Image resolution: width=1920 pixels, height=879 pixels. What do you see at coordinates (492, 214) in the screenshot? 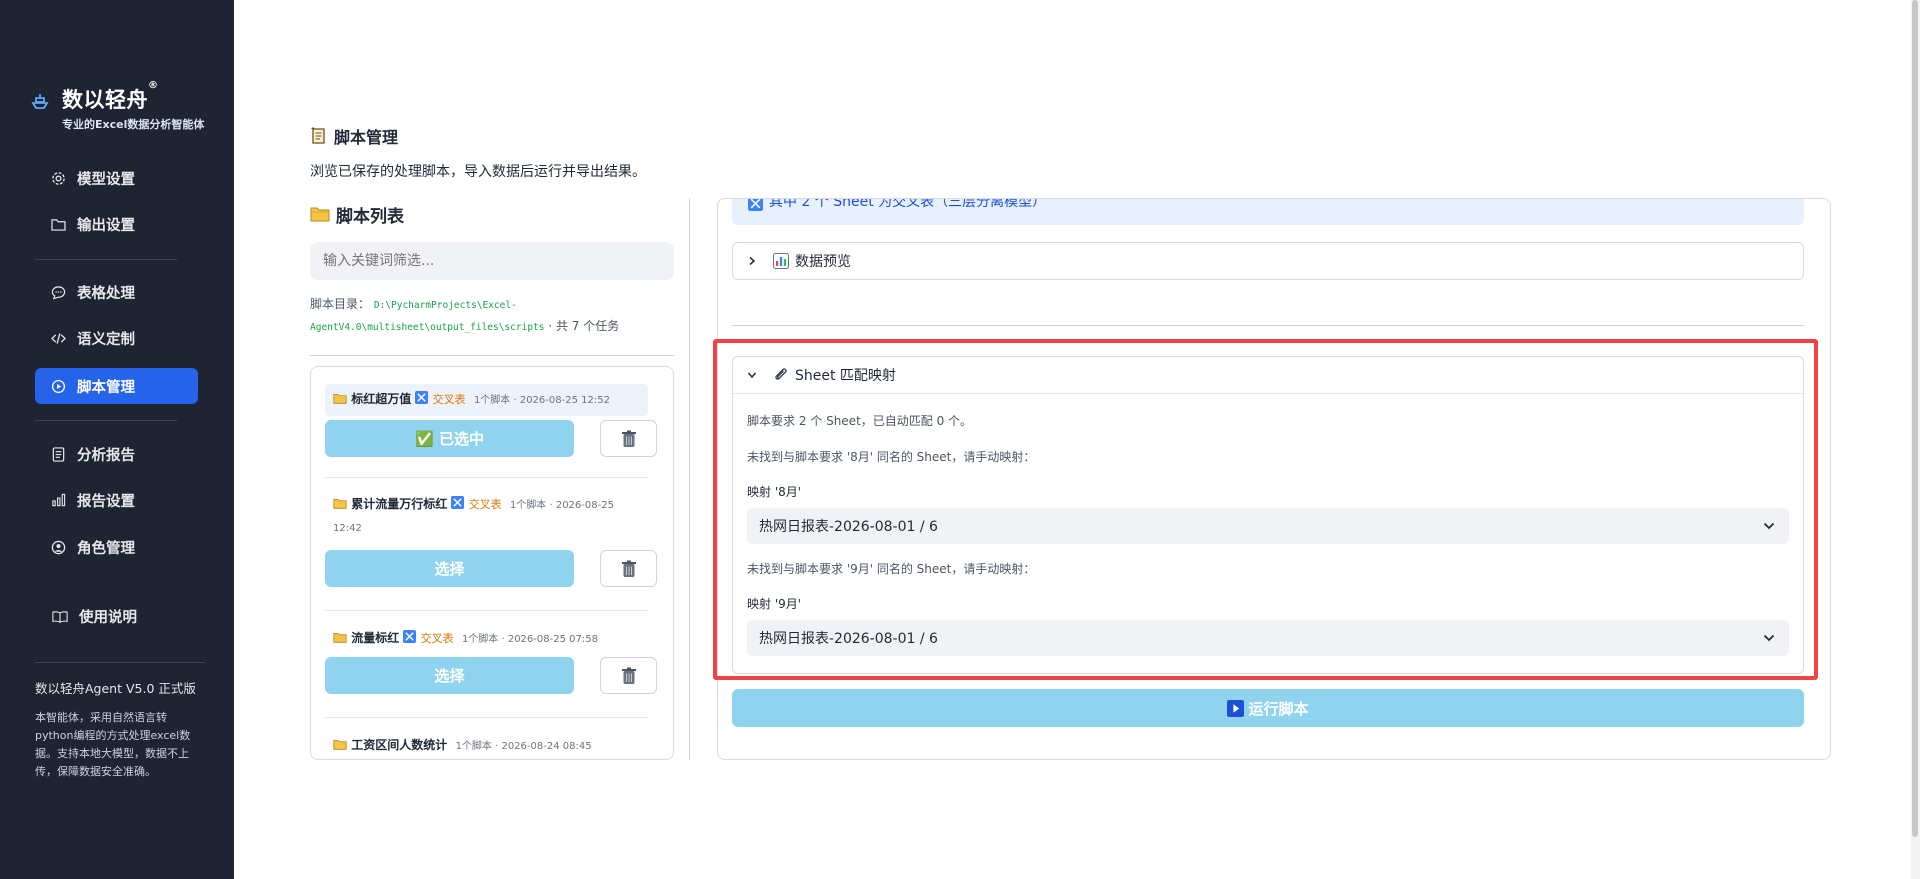
I see `script-list-title: 脚本列表` at bounding box center [492, 214].